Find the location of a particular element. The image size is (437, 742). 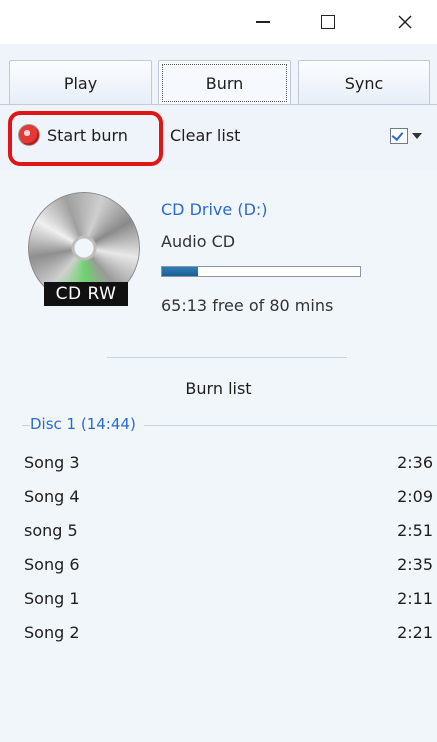

tab-play: Play is located at coordinates (80, 82).